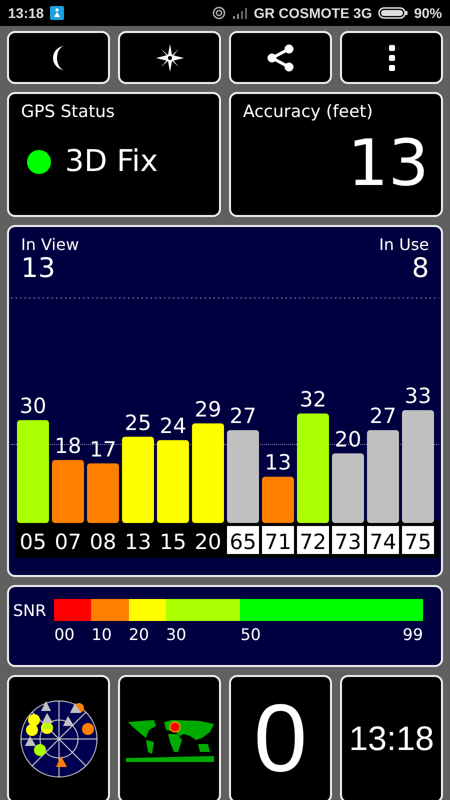  I want to click on snr-value: 25, so click(138, 422).